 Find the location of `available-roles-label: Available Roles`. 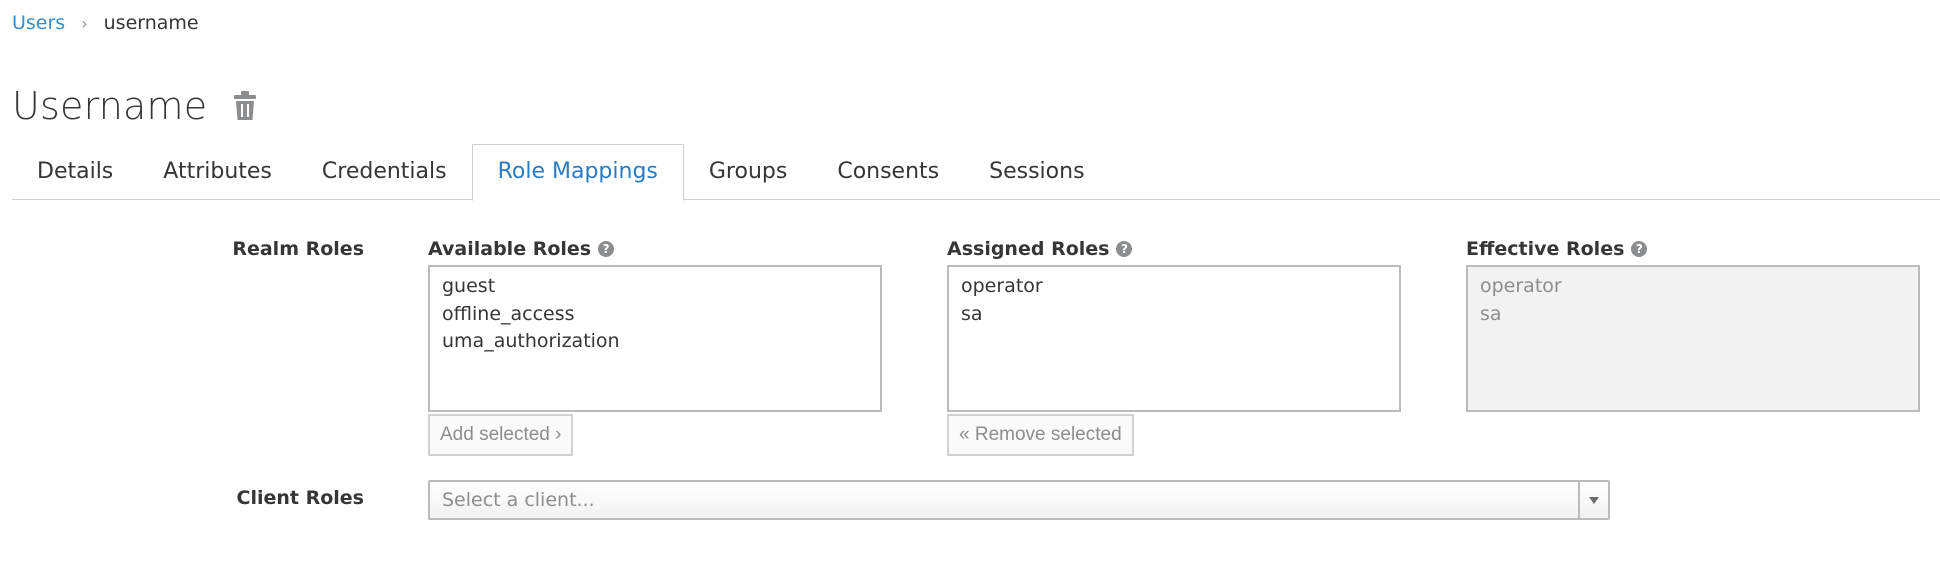

available-roles-label: Available Roles is located at coordinates (510, 249).